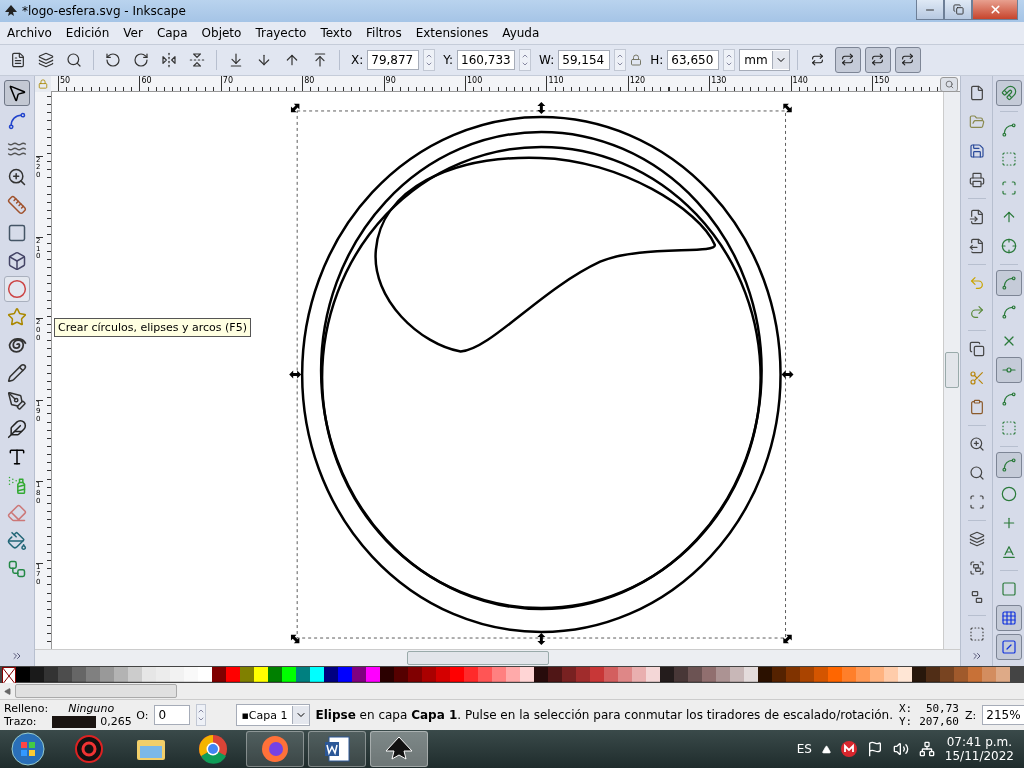 The width and height of the screenshot is (1024, 768). Describe the element at coordinates (452, 32) in the screenshot. I see `menu-item: Extensiones` at that location.